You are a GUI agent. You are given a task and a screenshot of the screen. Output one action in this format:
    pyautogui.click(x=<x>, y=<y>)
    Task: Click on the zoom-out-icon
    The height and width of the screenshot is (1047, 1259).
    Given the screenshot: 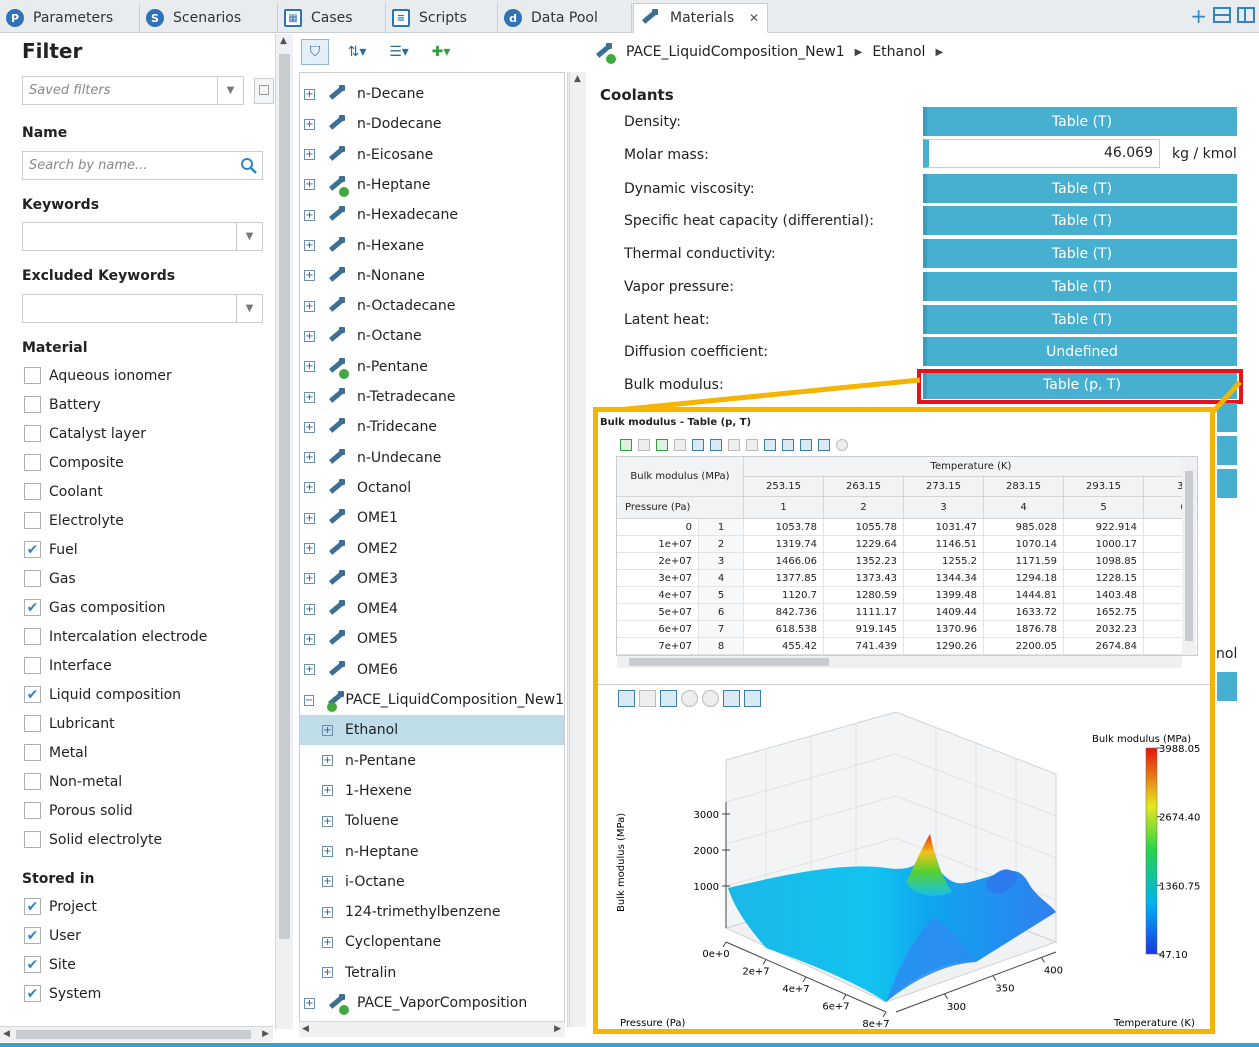 What is the action you would take?
    pyautogui.click(x=710, y=698)
    